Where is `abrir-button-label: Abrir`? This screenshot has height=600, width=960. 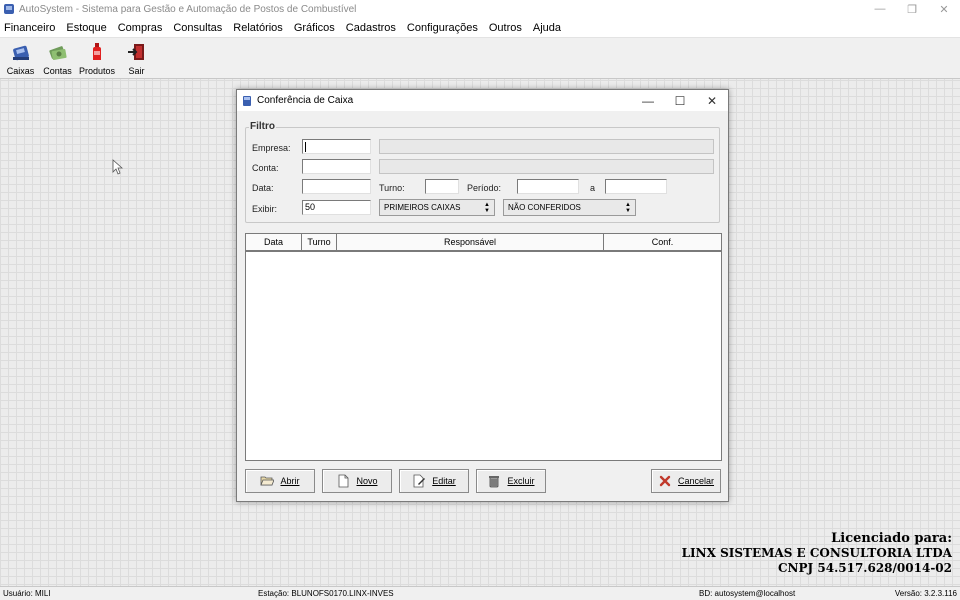 abrir-button-label: Abrir is located at coordinates (290, 481).